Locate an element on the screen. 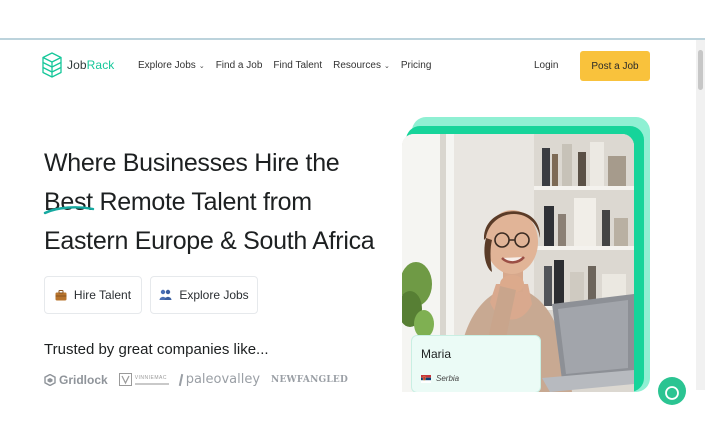  explore-jobs-label: Explore Jobs is located at coordinates (214, 295).